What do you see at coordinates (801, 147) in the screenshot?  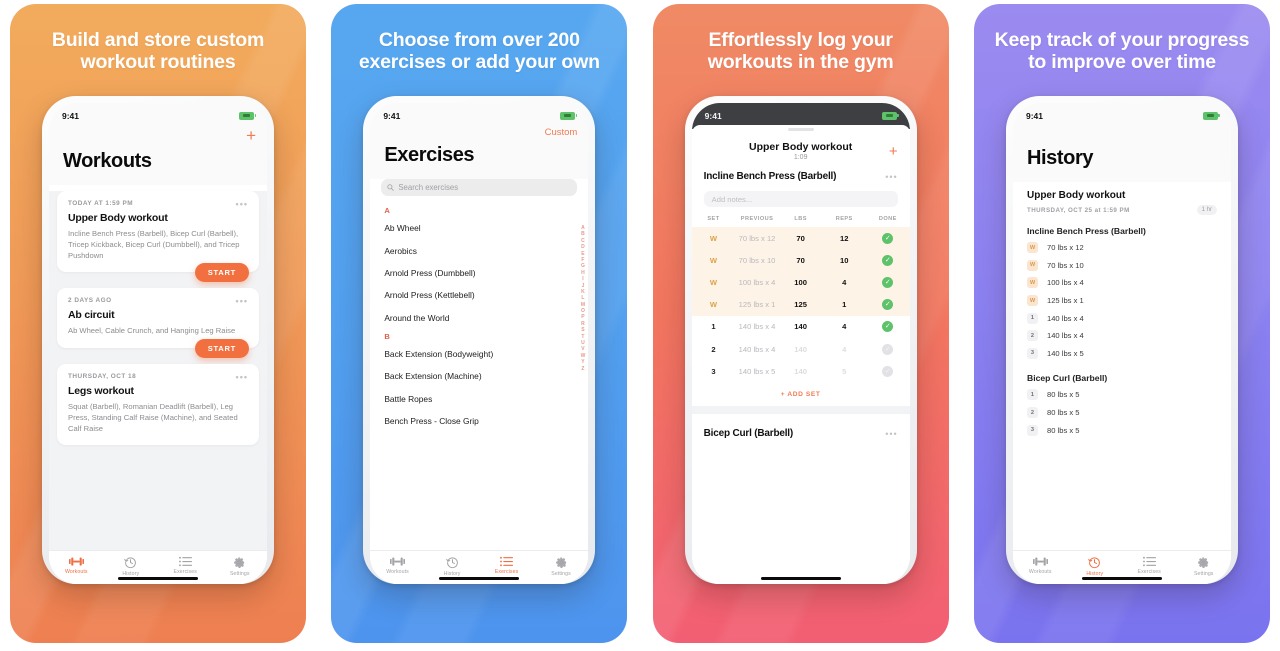 I see `workout-title: Upper Body workout` at bounding box center [801, 147].